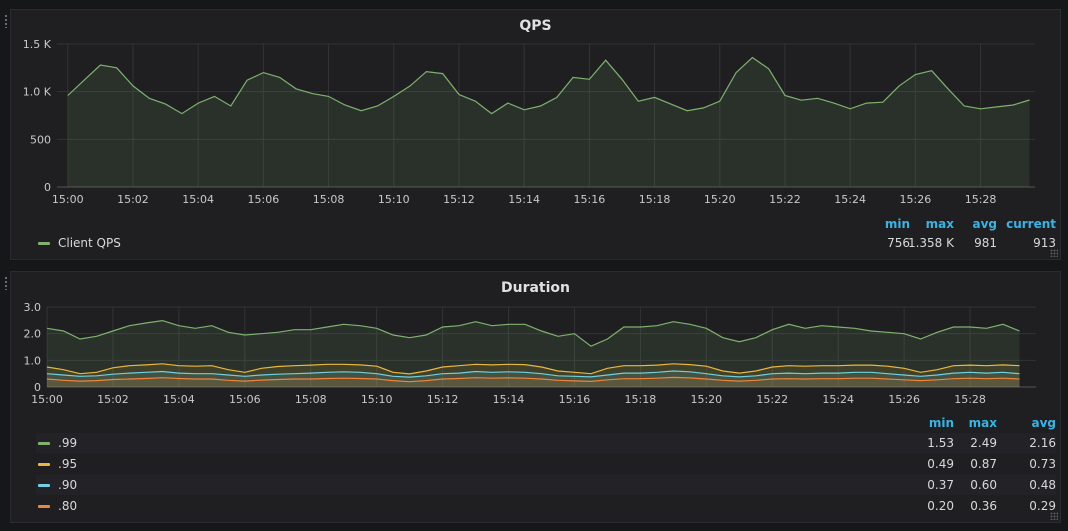  Describe the element at coordinates (983, 464) in the screenshot. I see `legend-value-max: 0.87` at that location.